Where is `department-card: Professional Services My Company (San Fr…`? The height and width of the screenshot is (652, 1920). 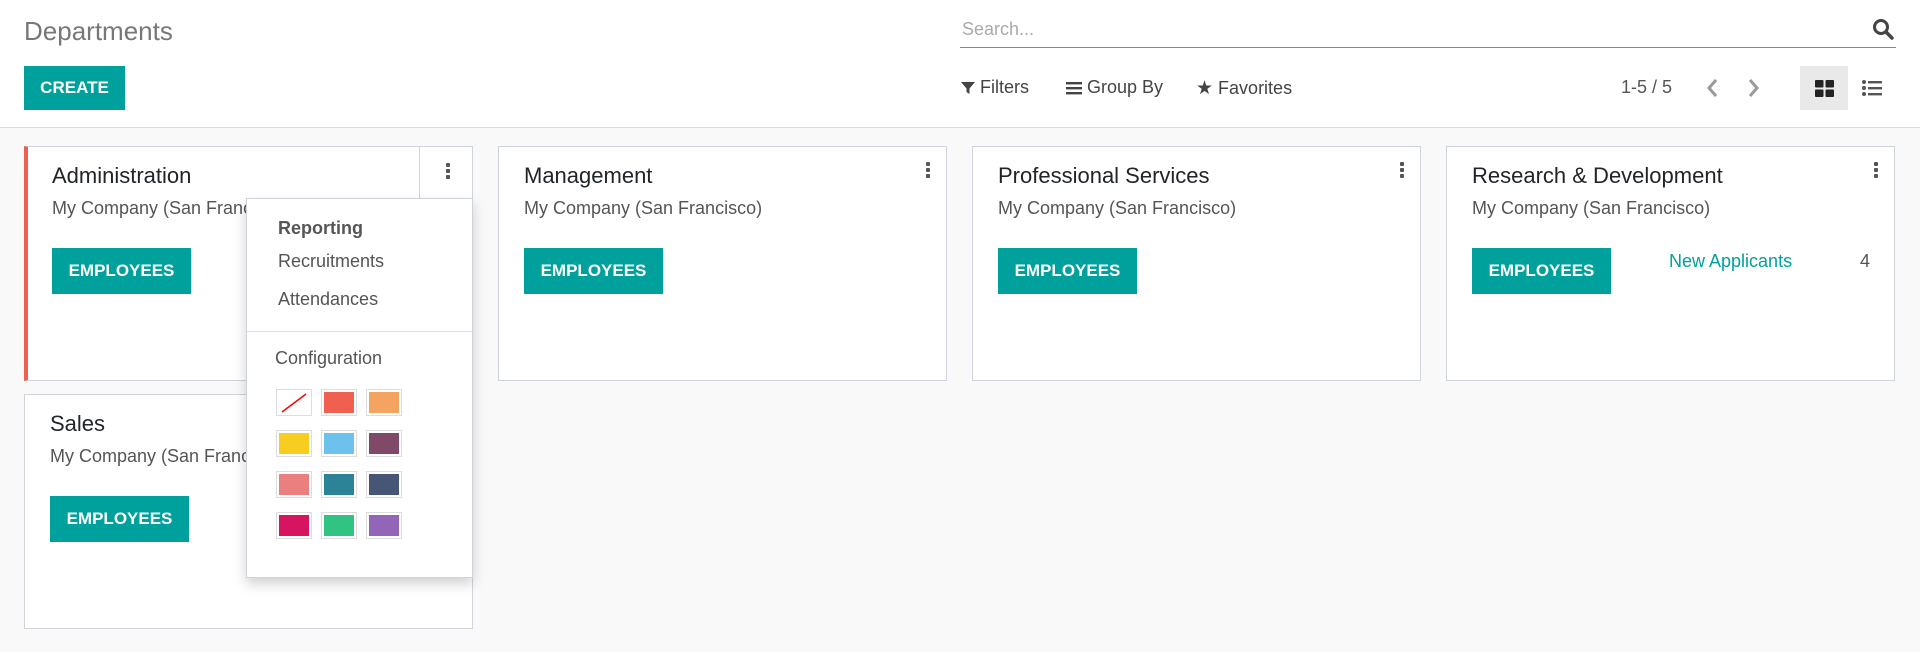 department-card: Professional Services My Company (San Fr… is located at coordinates (1196, 263).